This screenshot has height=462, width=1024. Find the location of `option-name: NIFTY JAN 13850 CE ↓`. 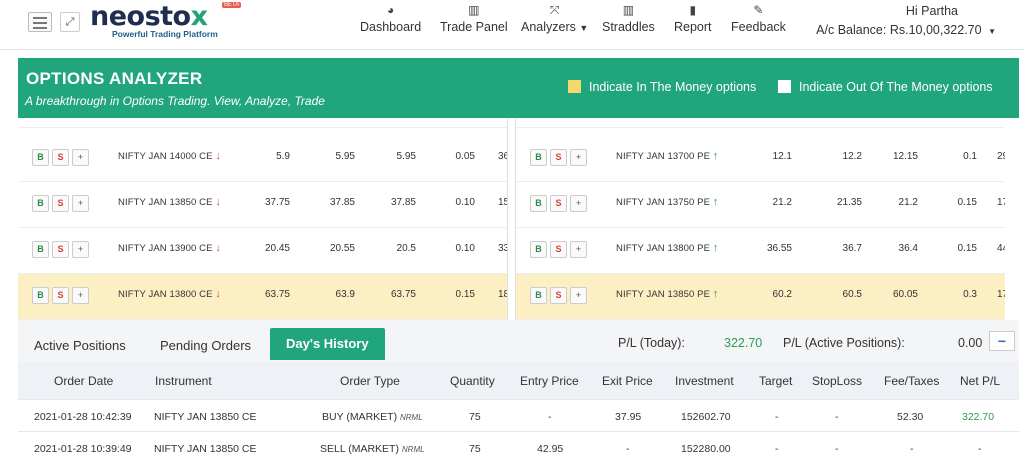

option-name: NIFTY JAN 13850 CE ↓ is located at coordinates (169, 202).